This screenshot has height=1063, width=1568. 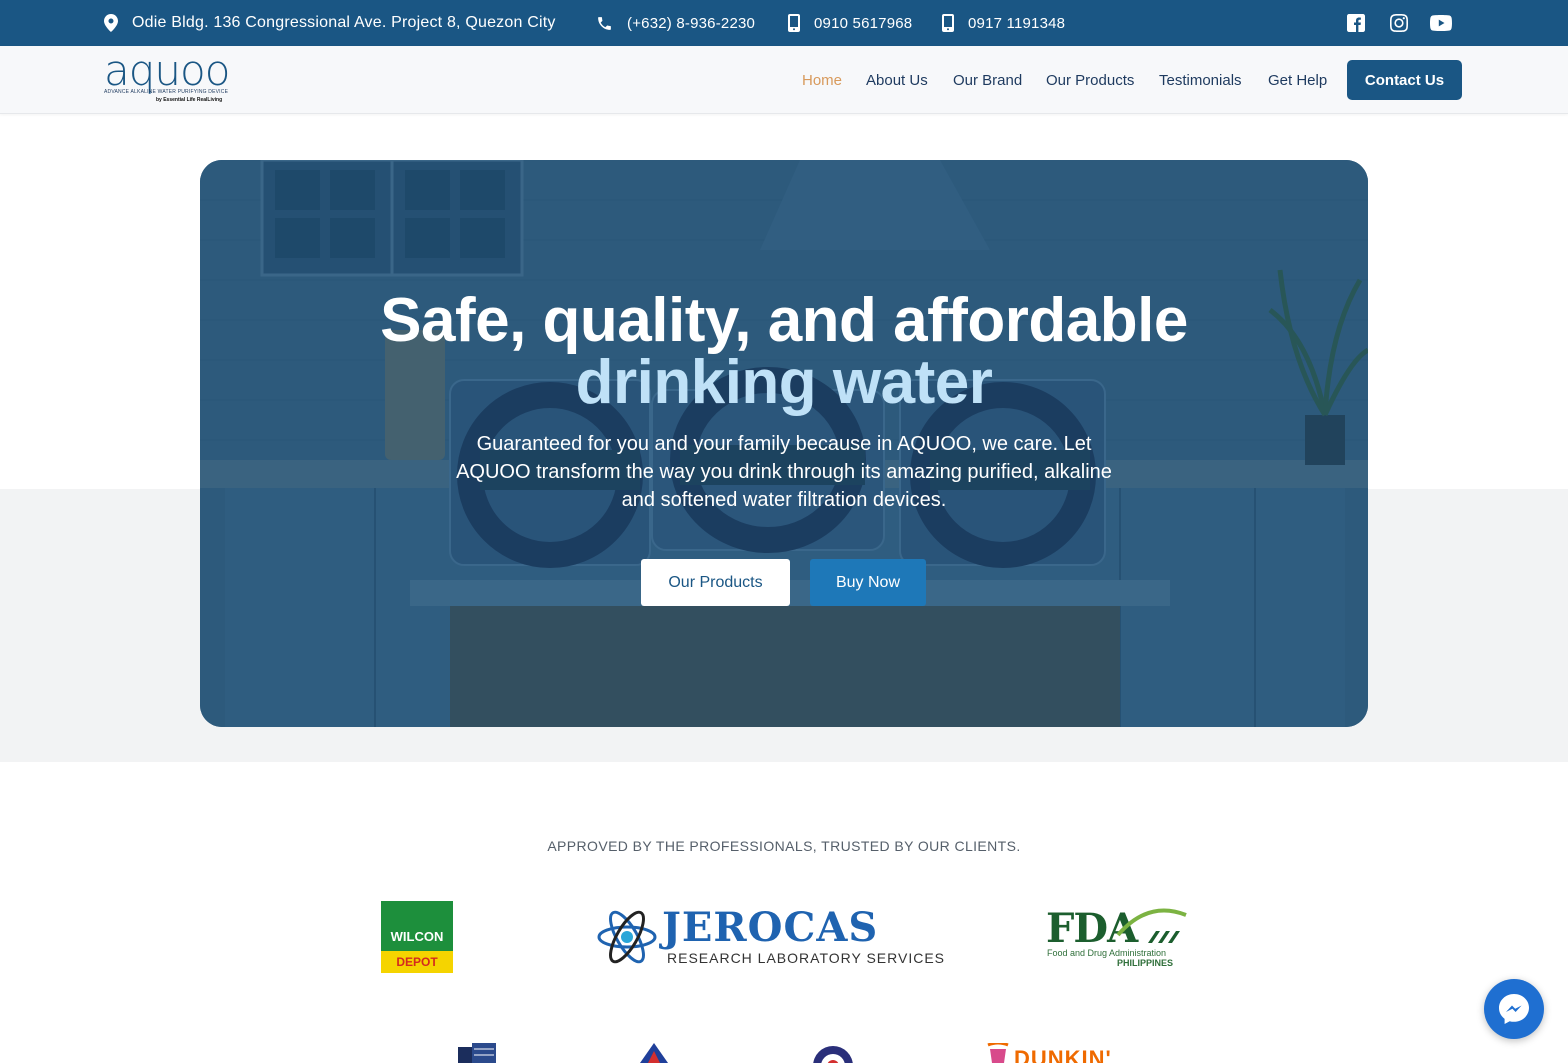 I want to click on logo-wordmark: aquoo, so click(x=167, y=70).